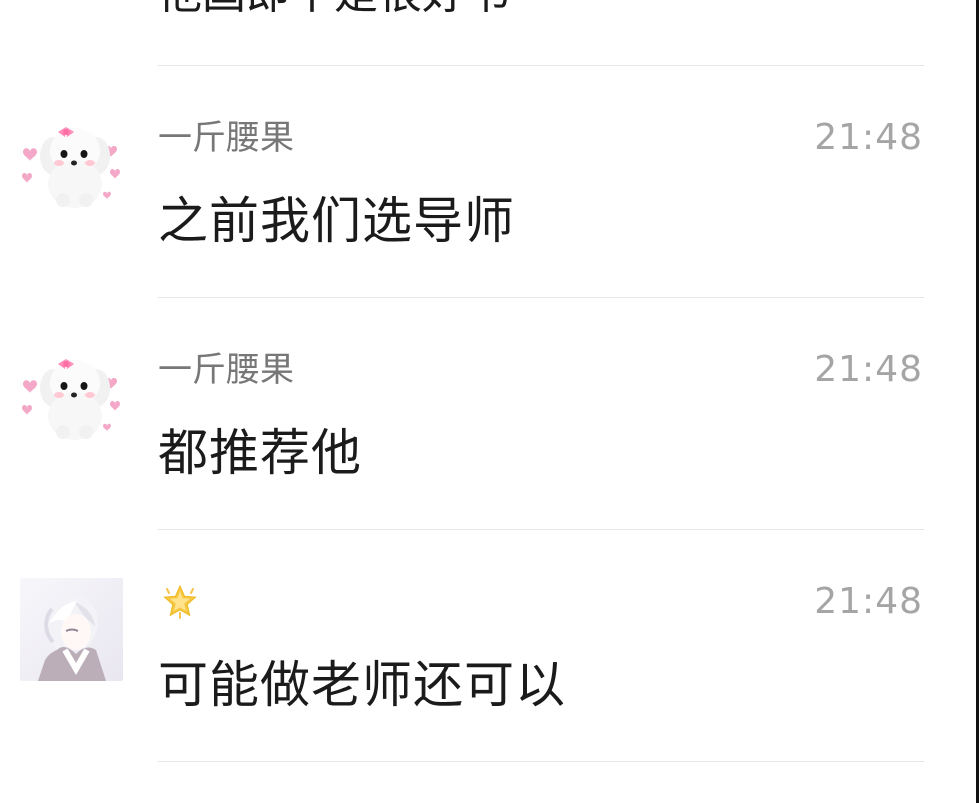 The width and height of the screenshot is (979, 803). Describe the element at coordinates (71, 629) in the screenshot. I see `anime-boy-avatar-icon` at that location.